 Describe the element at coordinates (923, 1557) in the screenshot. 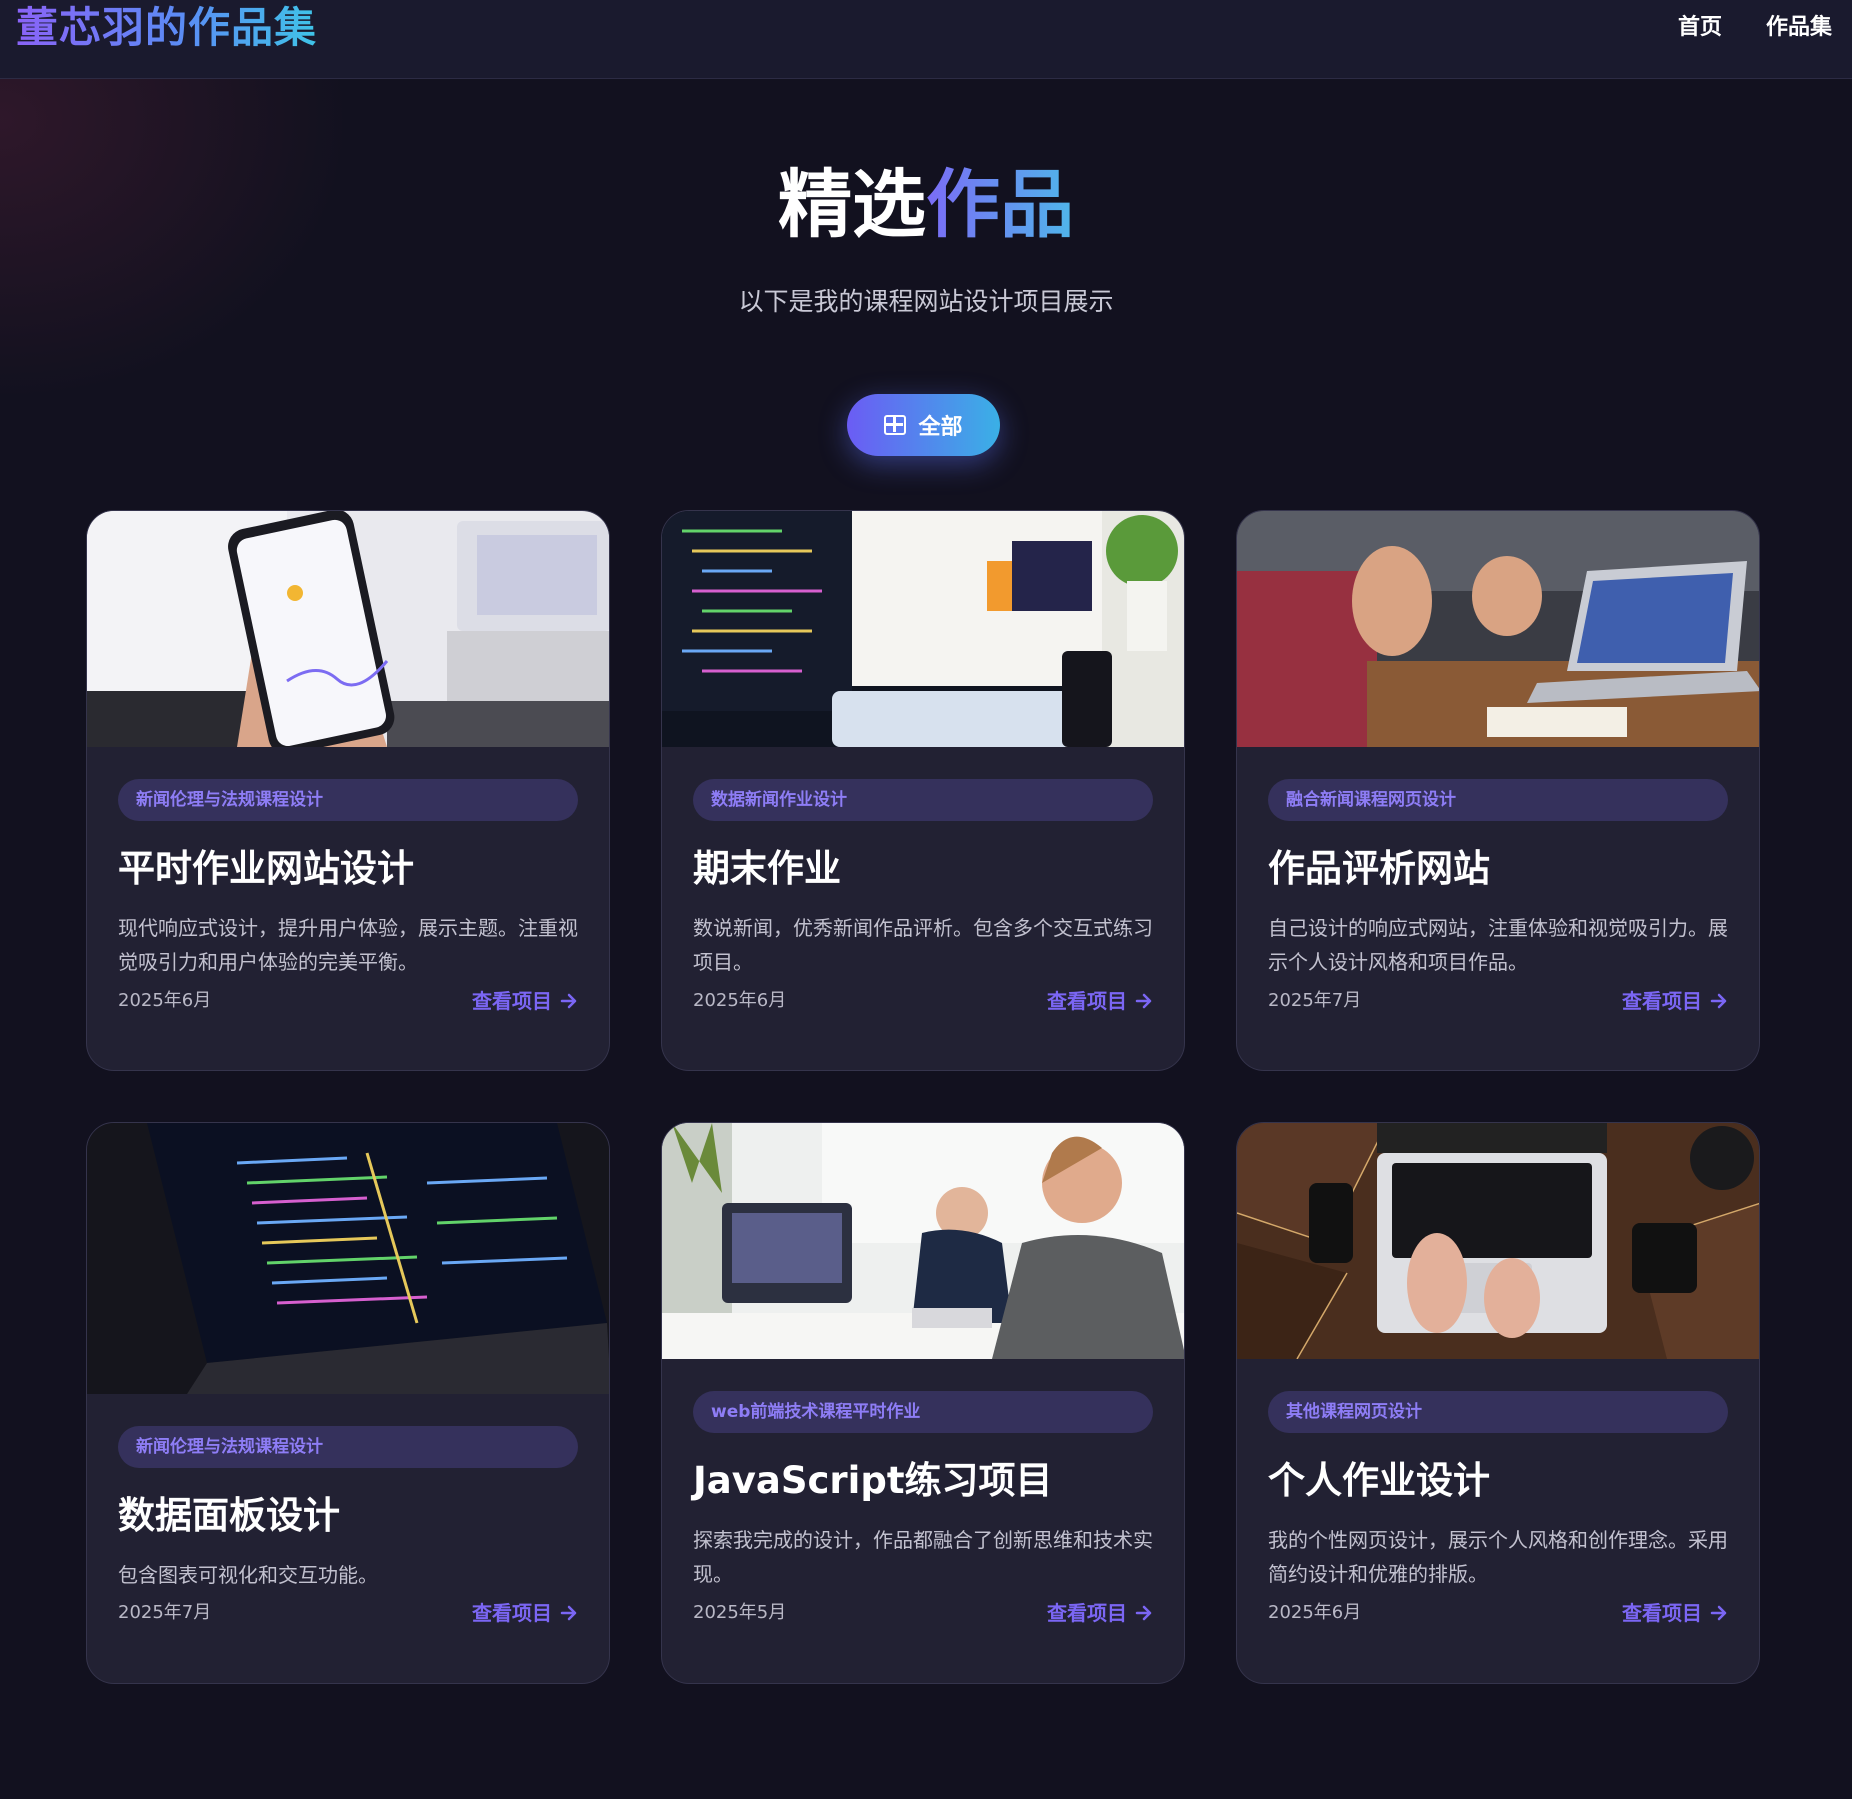

I see `project-description: 探索我完成的设计，作品都融合了创新思维和技术实现。` at that location.